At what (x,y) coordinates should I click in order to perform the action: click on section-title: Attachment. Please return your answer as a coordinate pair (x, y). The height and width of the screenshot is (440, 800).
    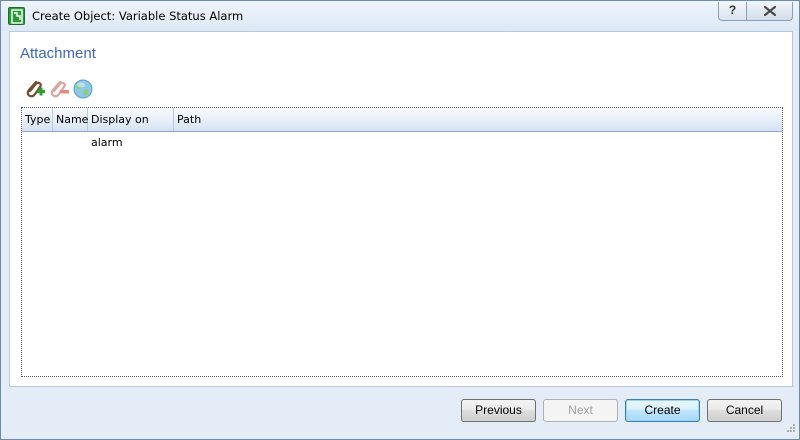
    Looking at the image, I should click on (58, 53).